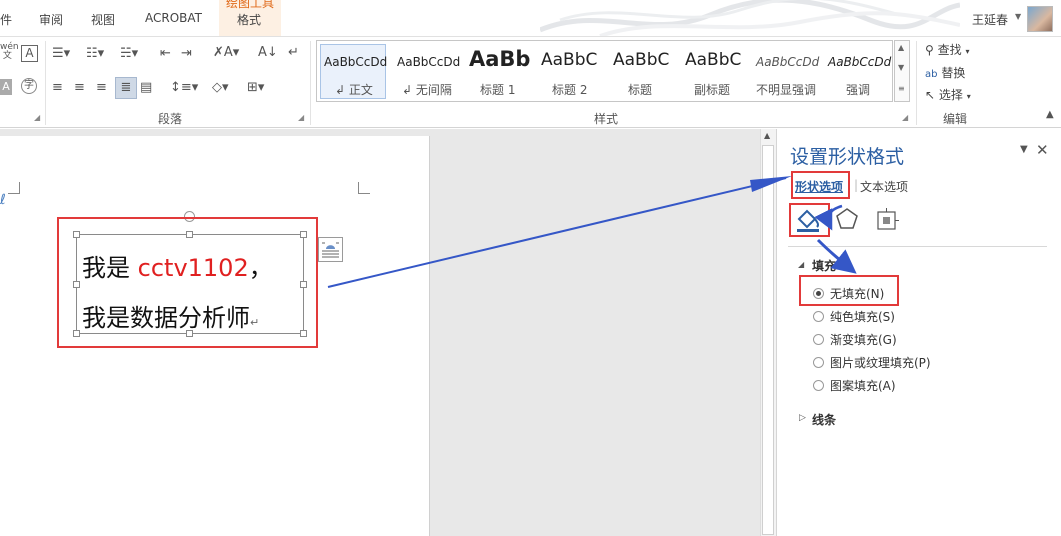  Describe the element at coordinates (801, 264) in the screenshot. I see `collapse-triangle-icon: ◢` at that location.